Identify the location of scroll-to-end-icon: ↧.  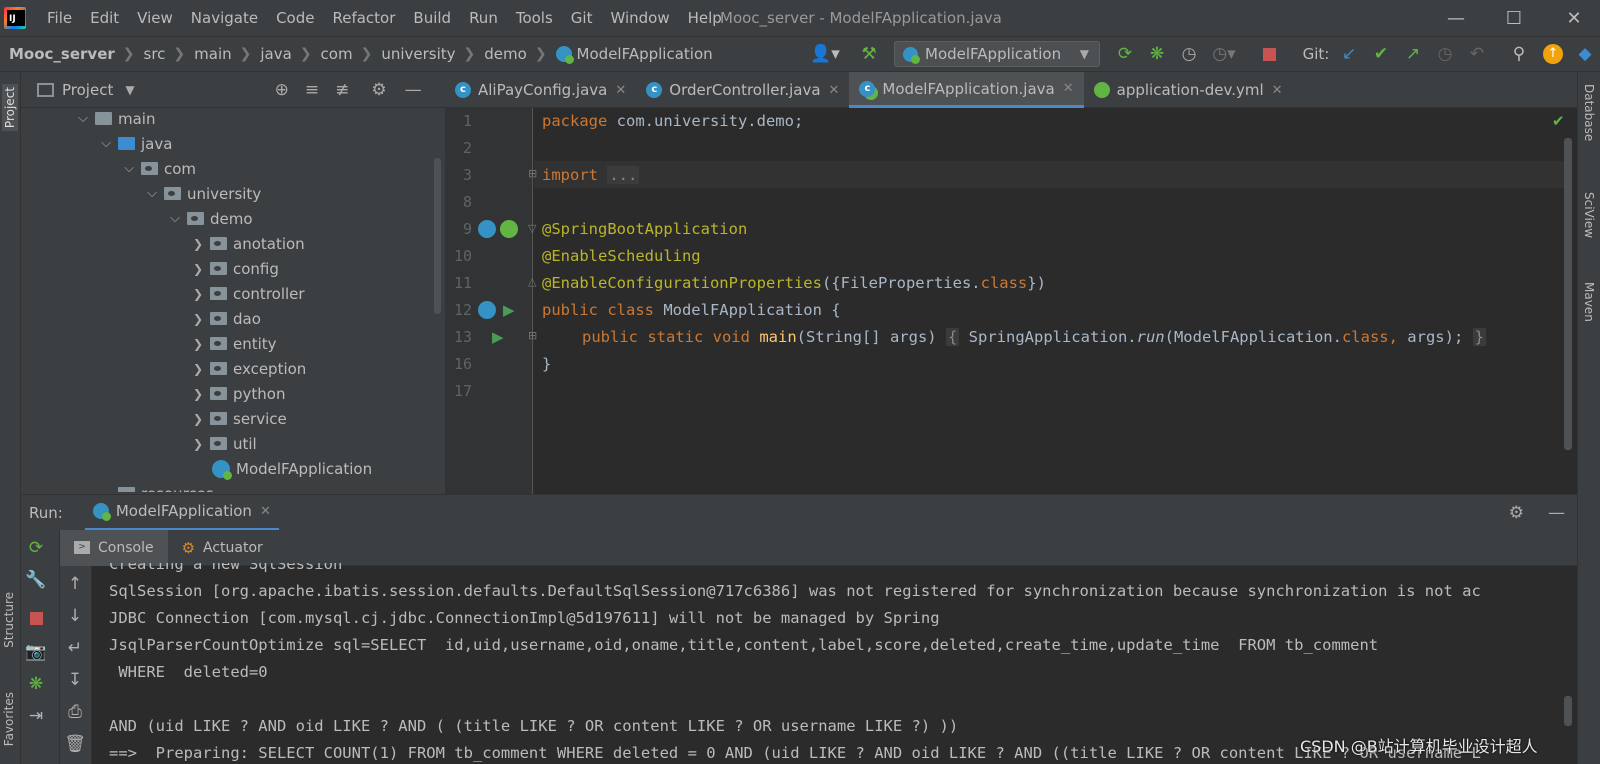
(75, 680).